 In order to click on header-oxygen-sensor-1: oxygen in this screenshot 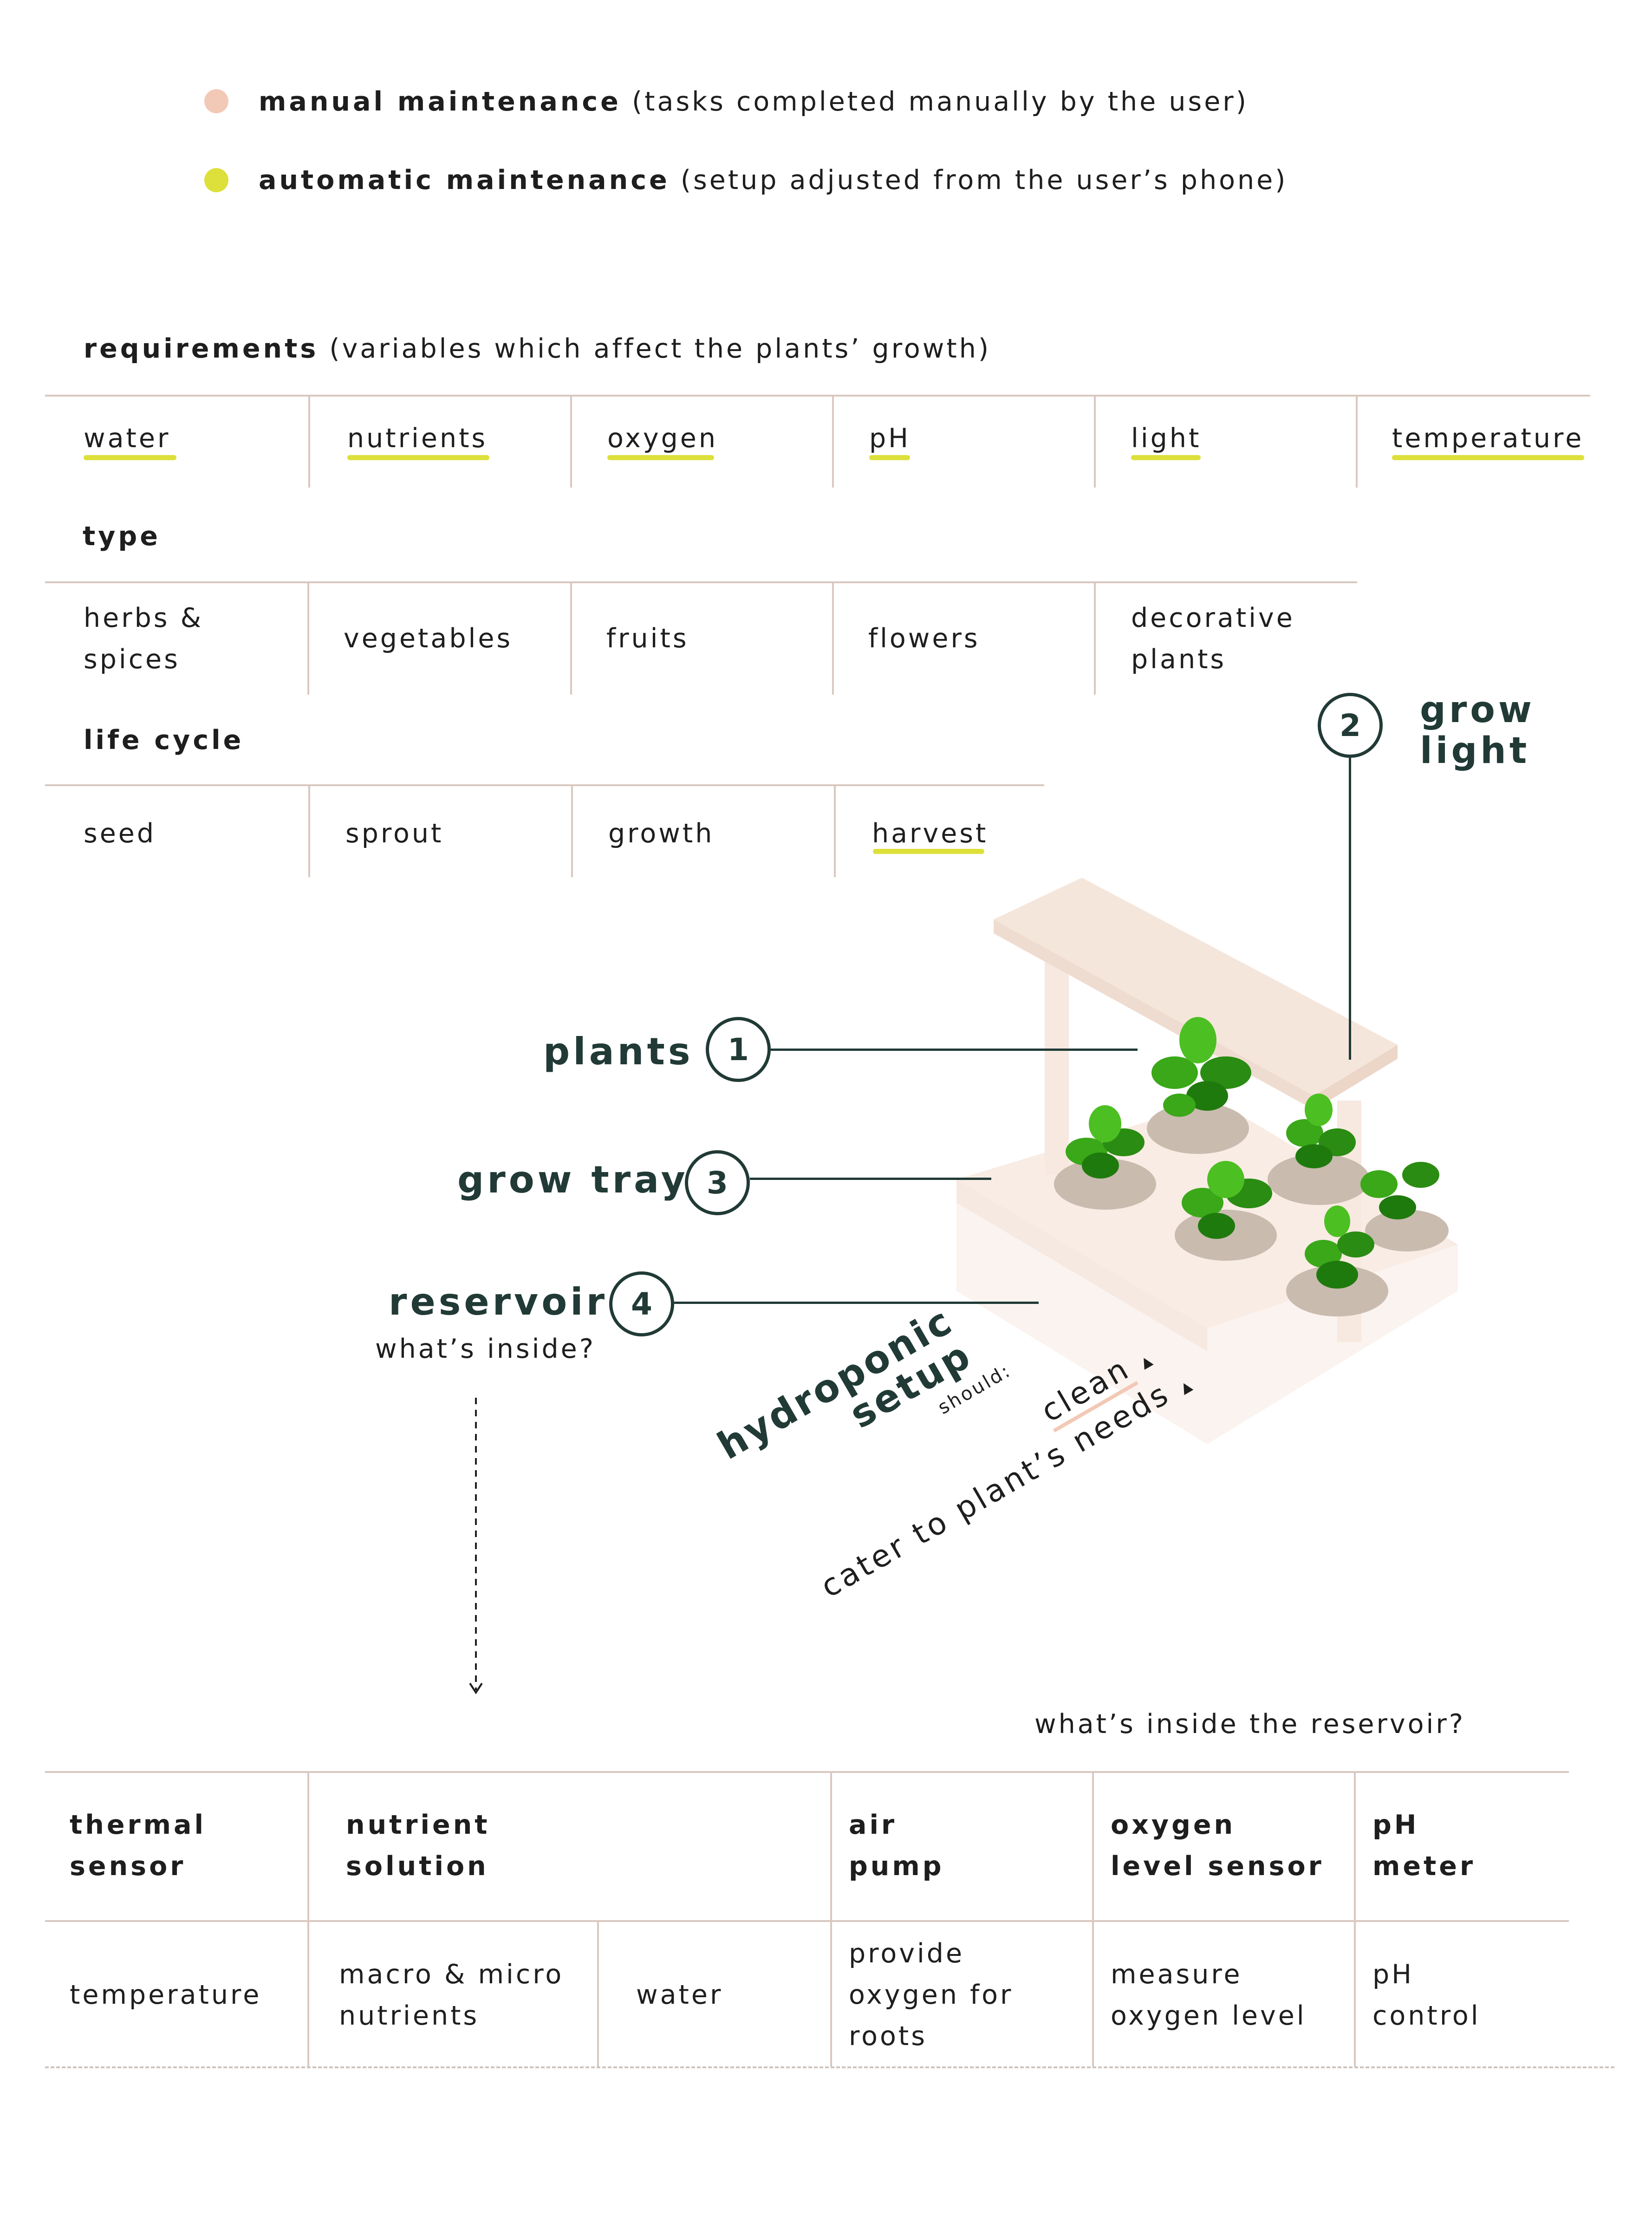, I will do `click(1174, 1825)`.